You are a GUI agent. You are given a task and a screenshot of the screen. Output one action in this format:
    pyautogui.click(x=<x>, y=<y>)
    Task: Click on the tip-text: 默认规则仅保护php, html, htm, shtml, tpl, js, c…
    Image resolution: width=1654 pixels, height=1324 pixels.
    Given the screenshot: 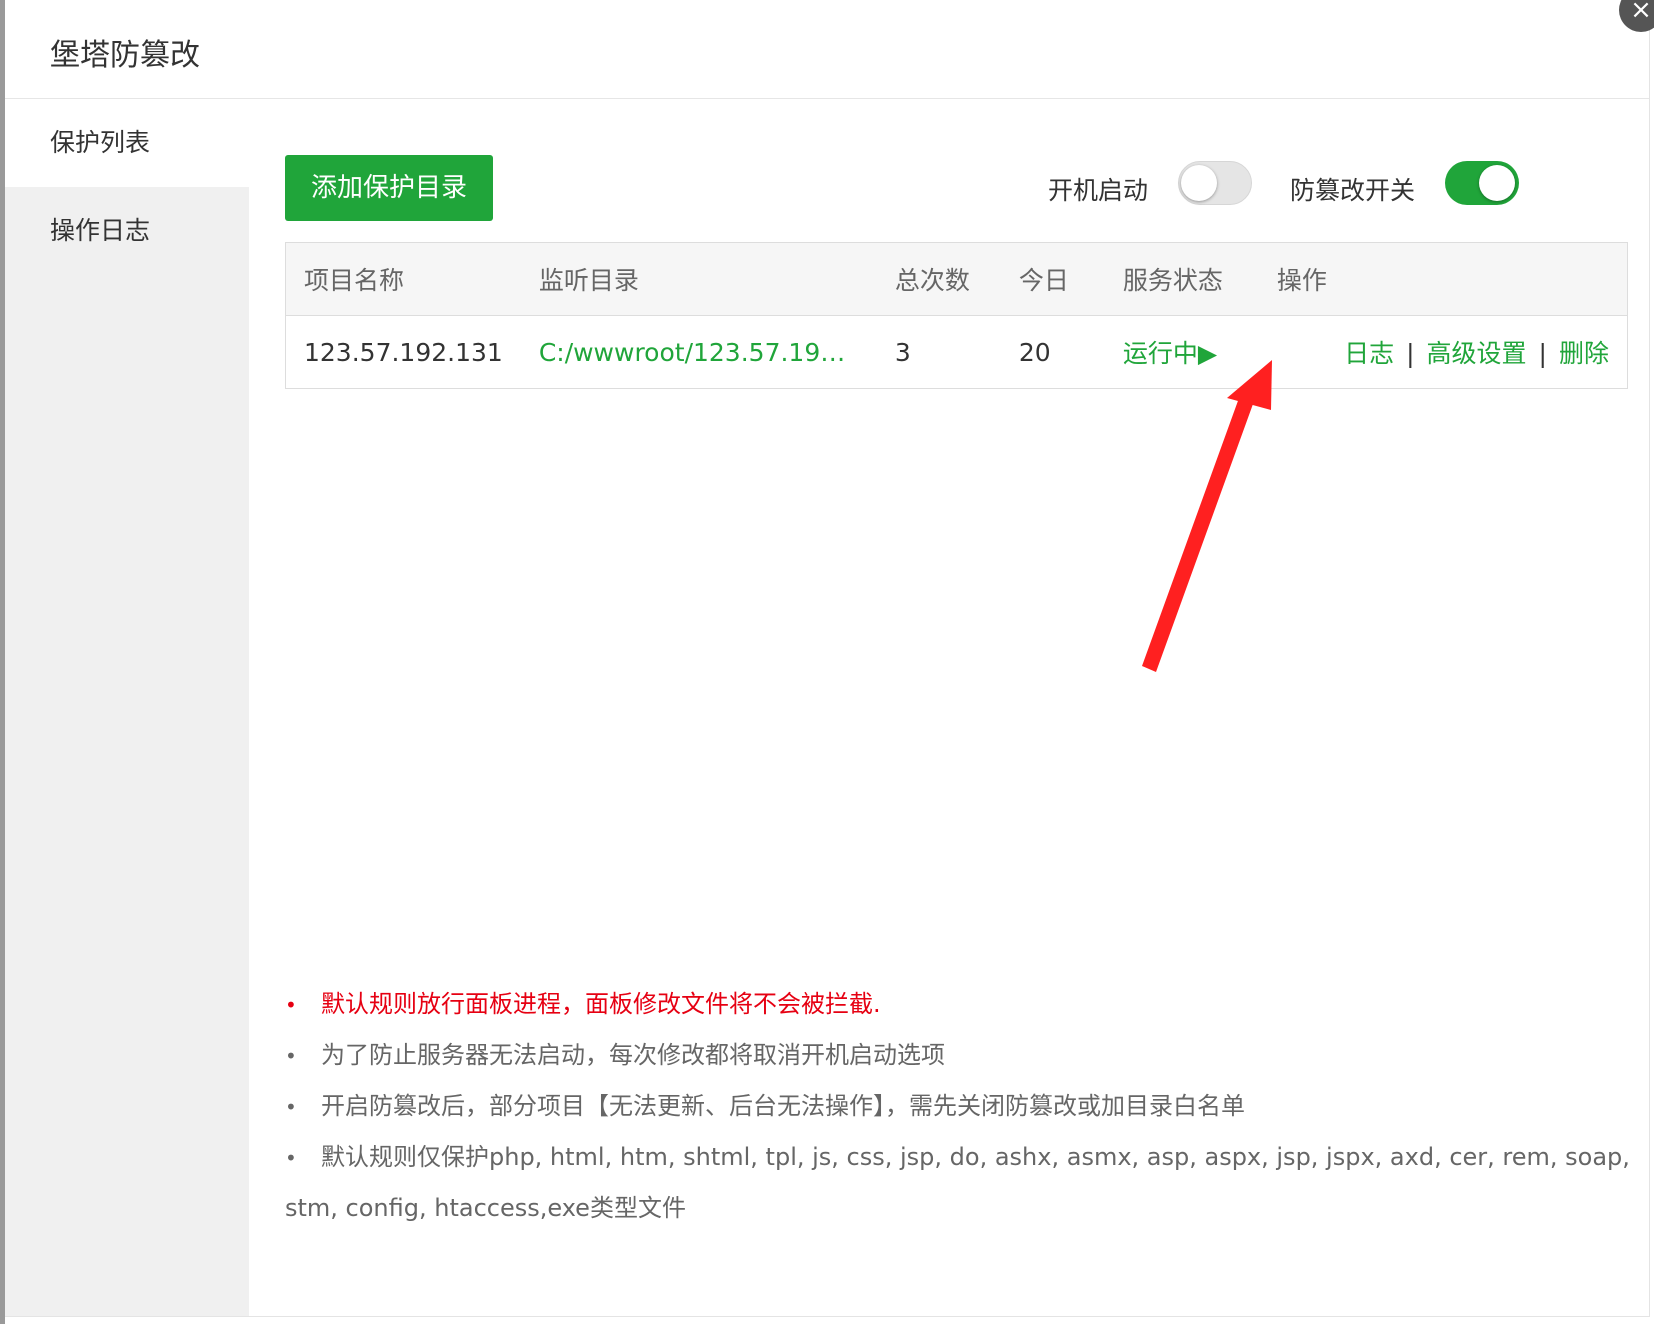 What is the action you would take?
    pyautogui.click(x=975, y=1157)
    